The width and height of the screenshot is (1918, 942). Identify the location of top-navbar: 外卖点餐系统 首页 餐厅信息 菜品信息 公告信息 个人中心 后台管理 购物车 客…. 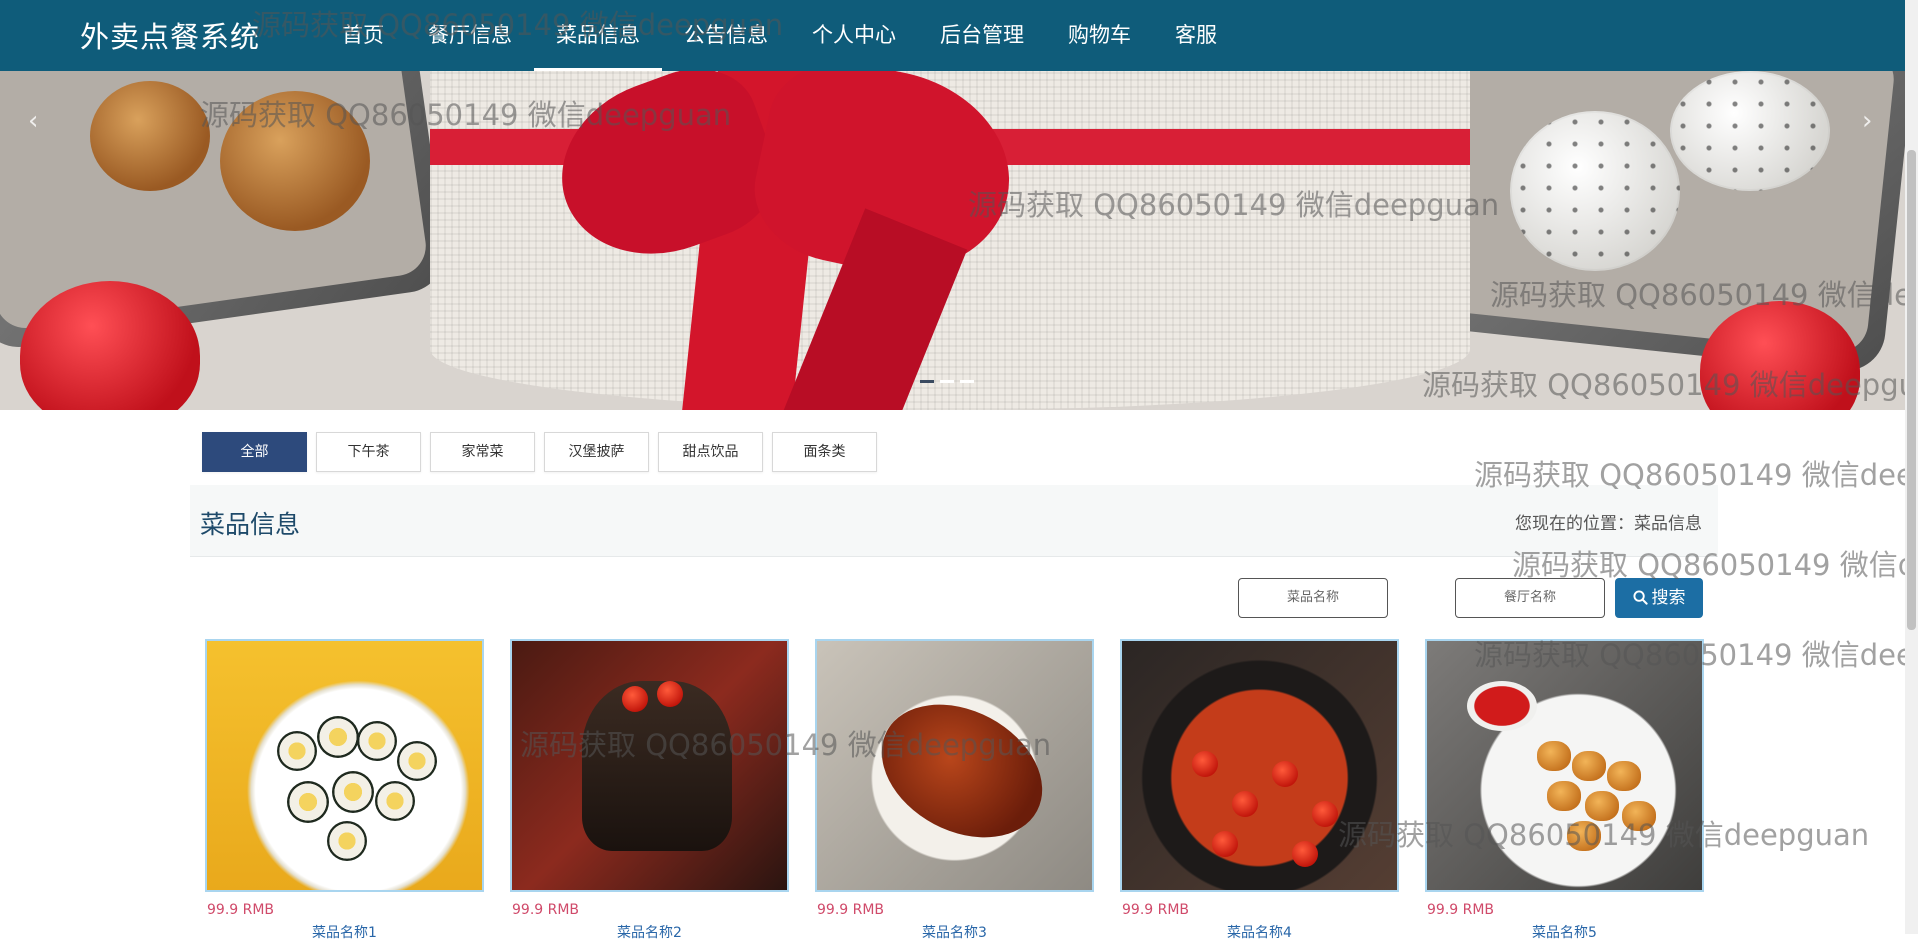
(952, 35).